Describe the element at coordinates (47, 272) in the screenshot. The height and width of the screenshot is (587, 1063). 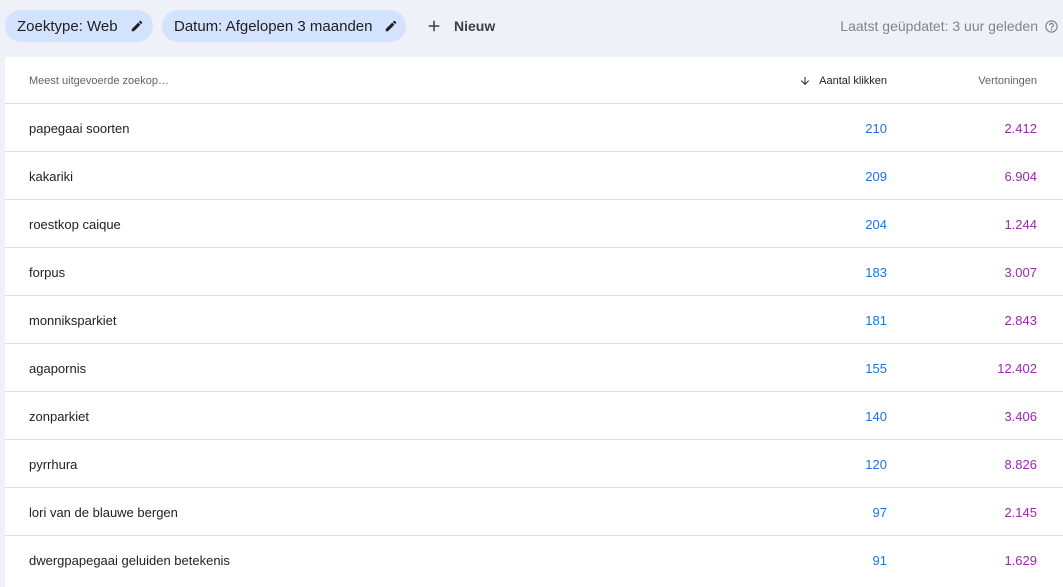
I see `query-cell: forpus` at that location.